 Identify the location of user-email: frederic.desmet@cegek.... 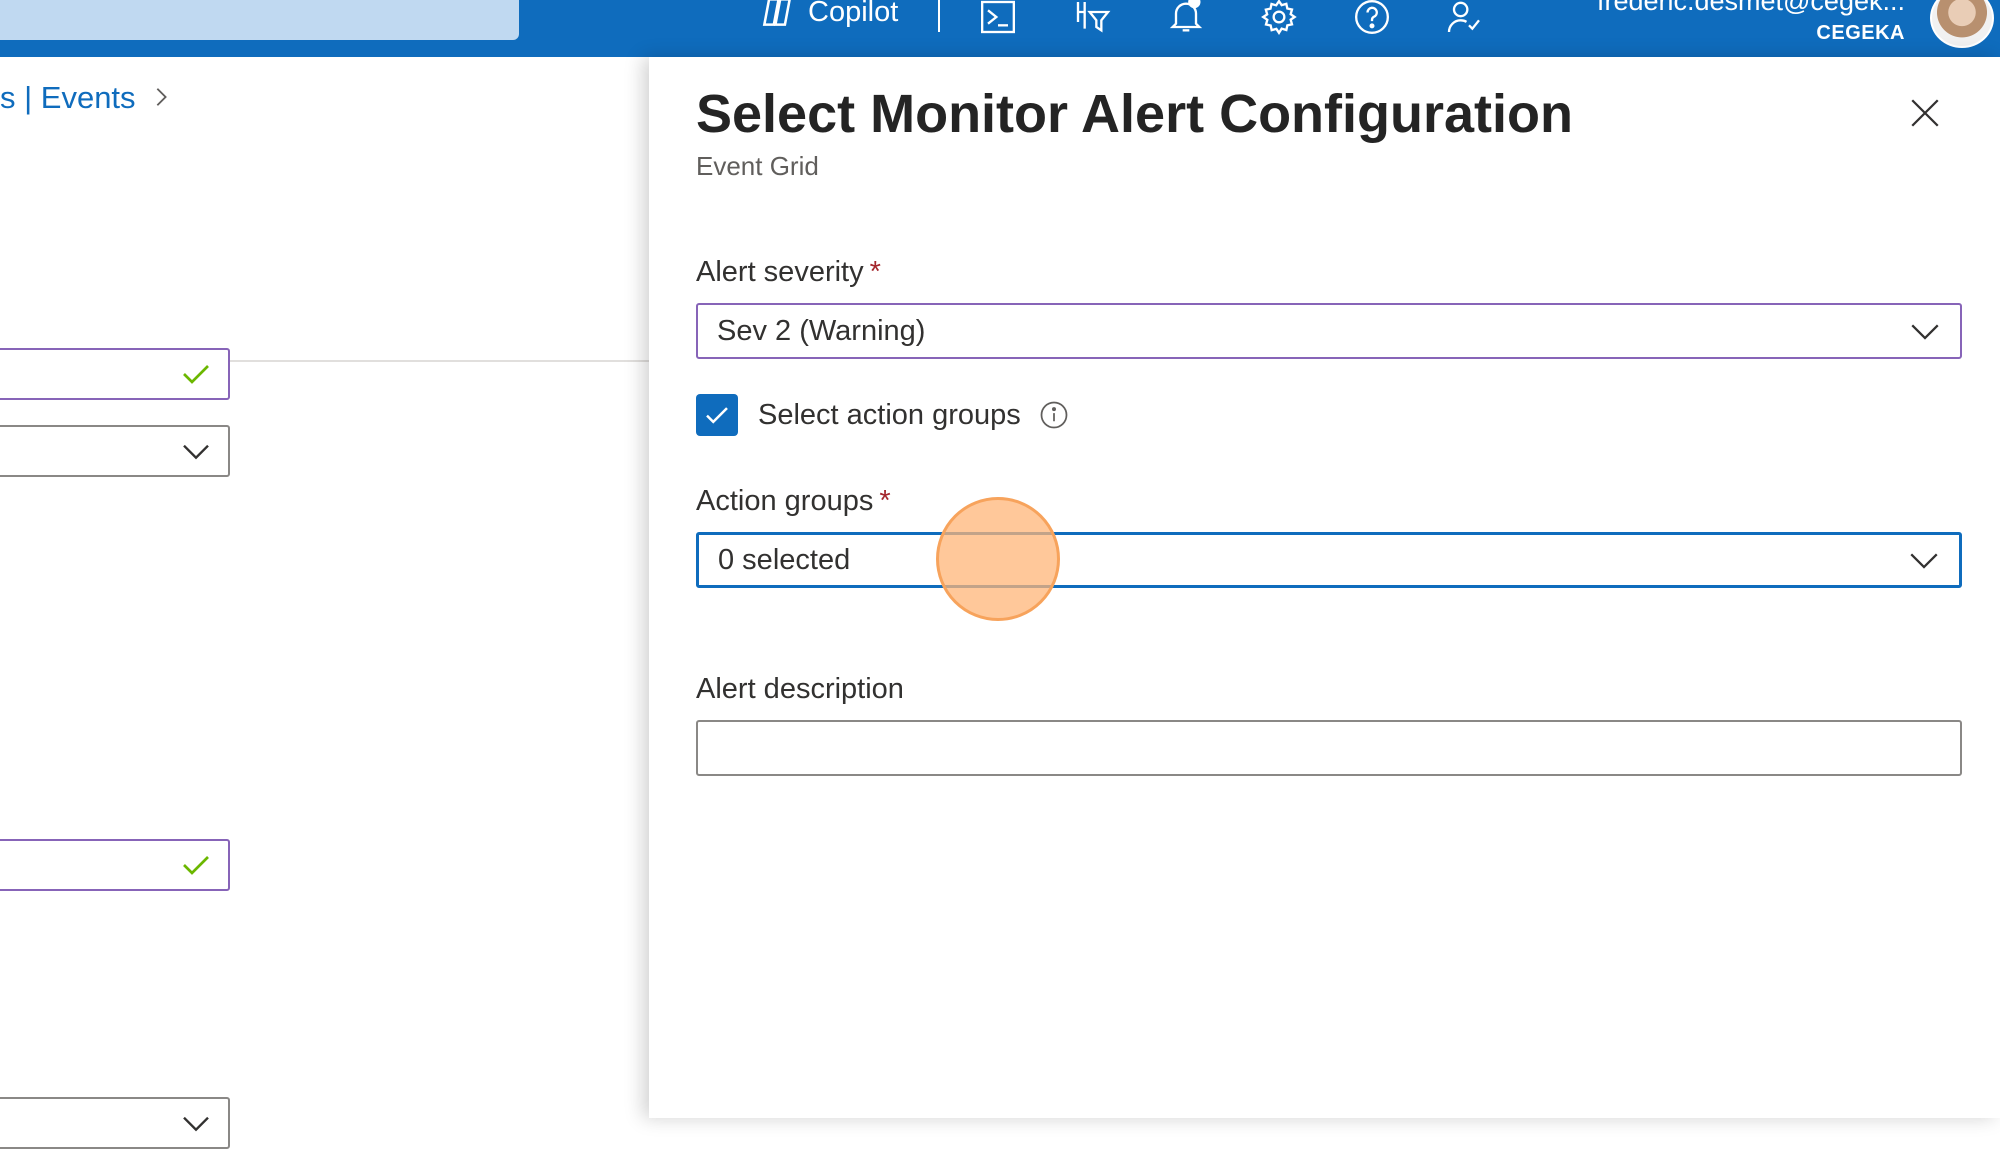
(1751, 8).